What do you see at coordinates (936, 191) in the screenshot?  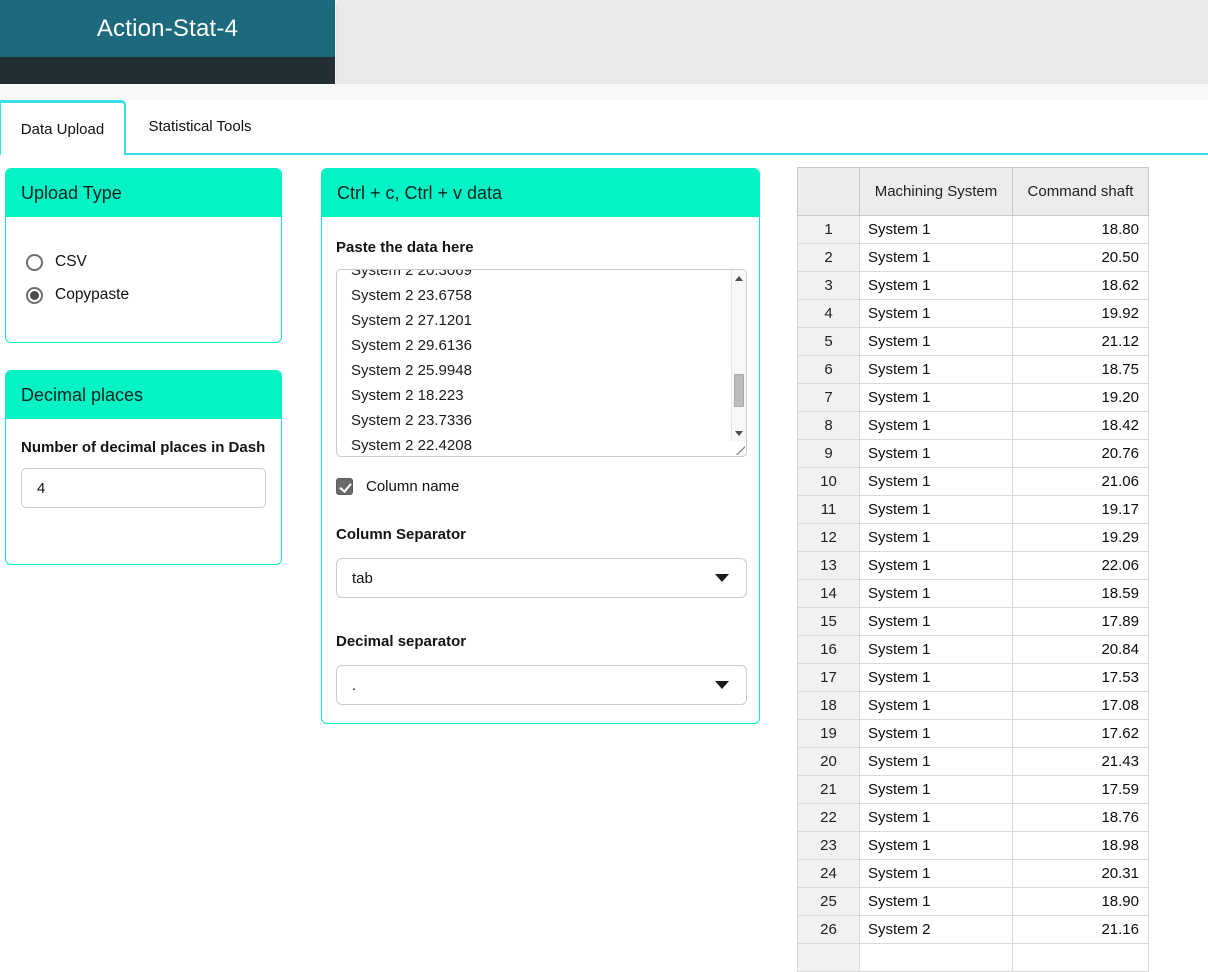 I see `machining-system-header: Machining System` at bounding box center [936, 191].